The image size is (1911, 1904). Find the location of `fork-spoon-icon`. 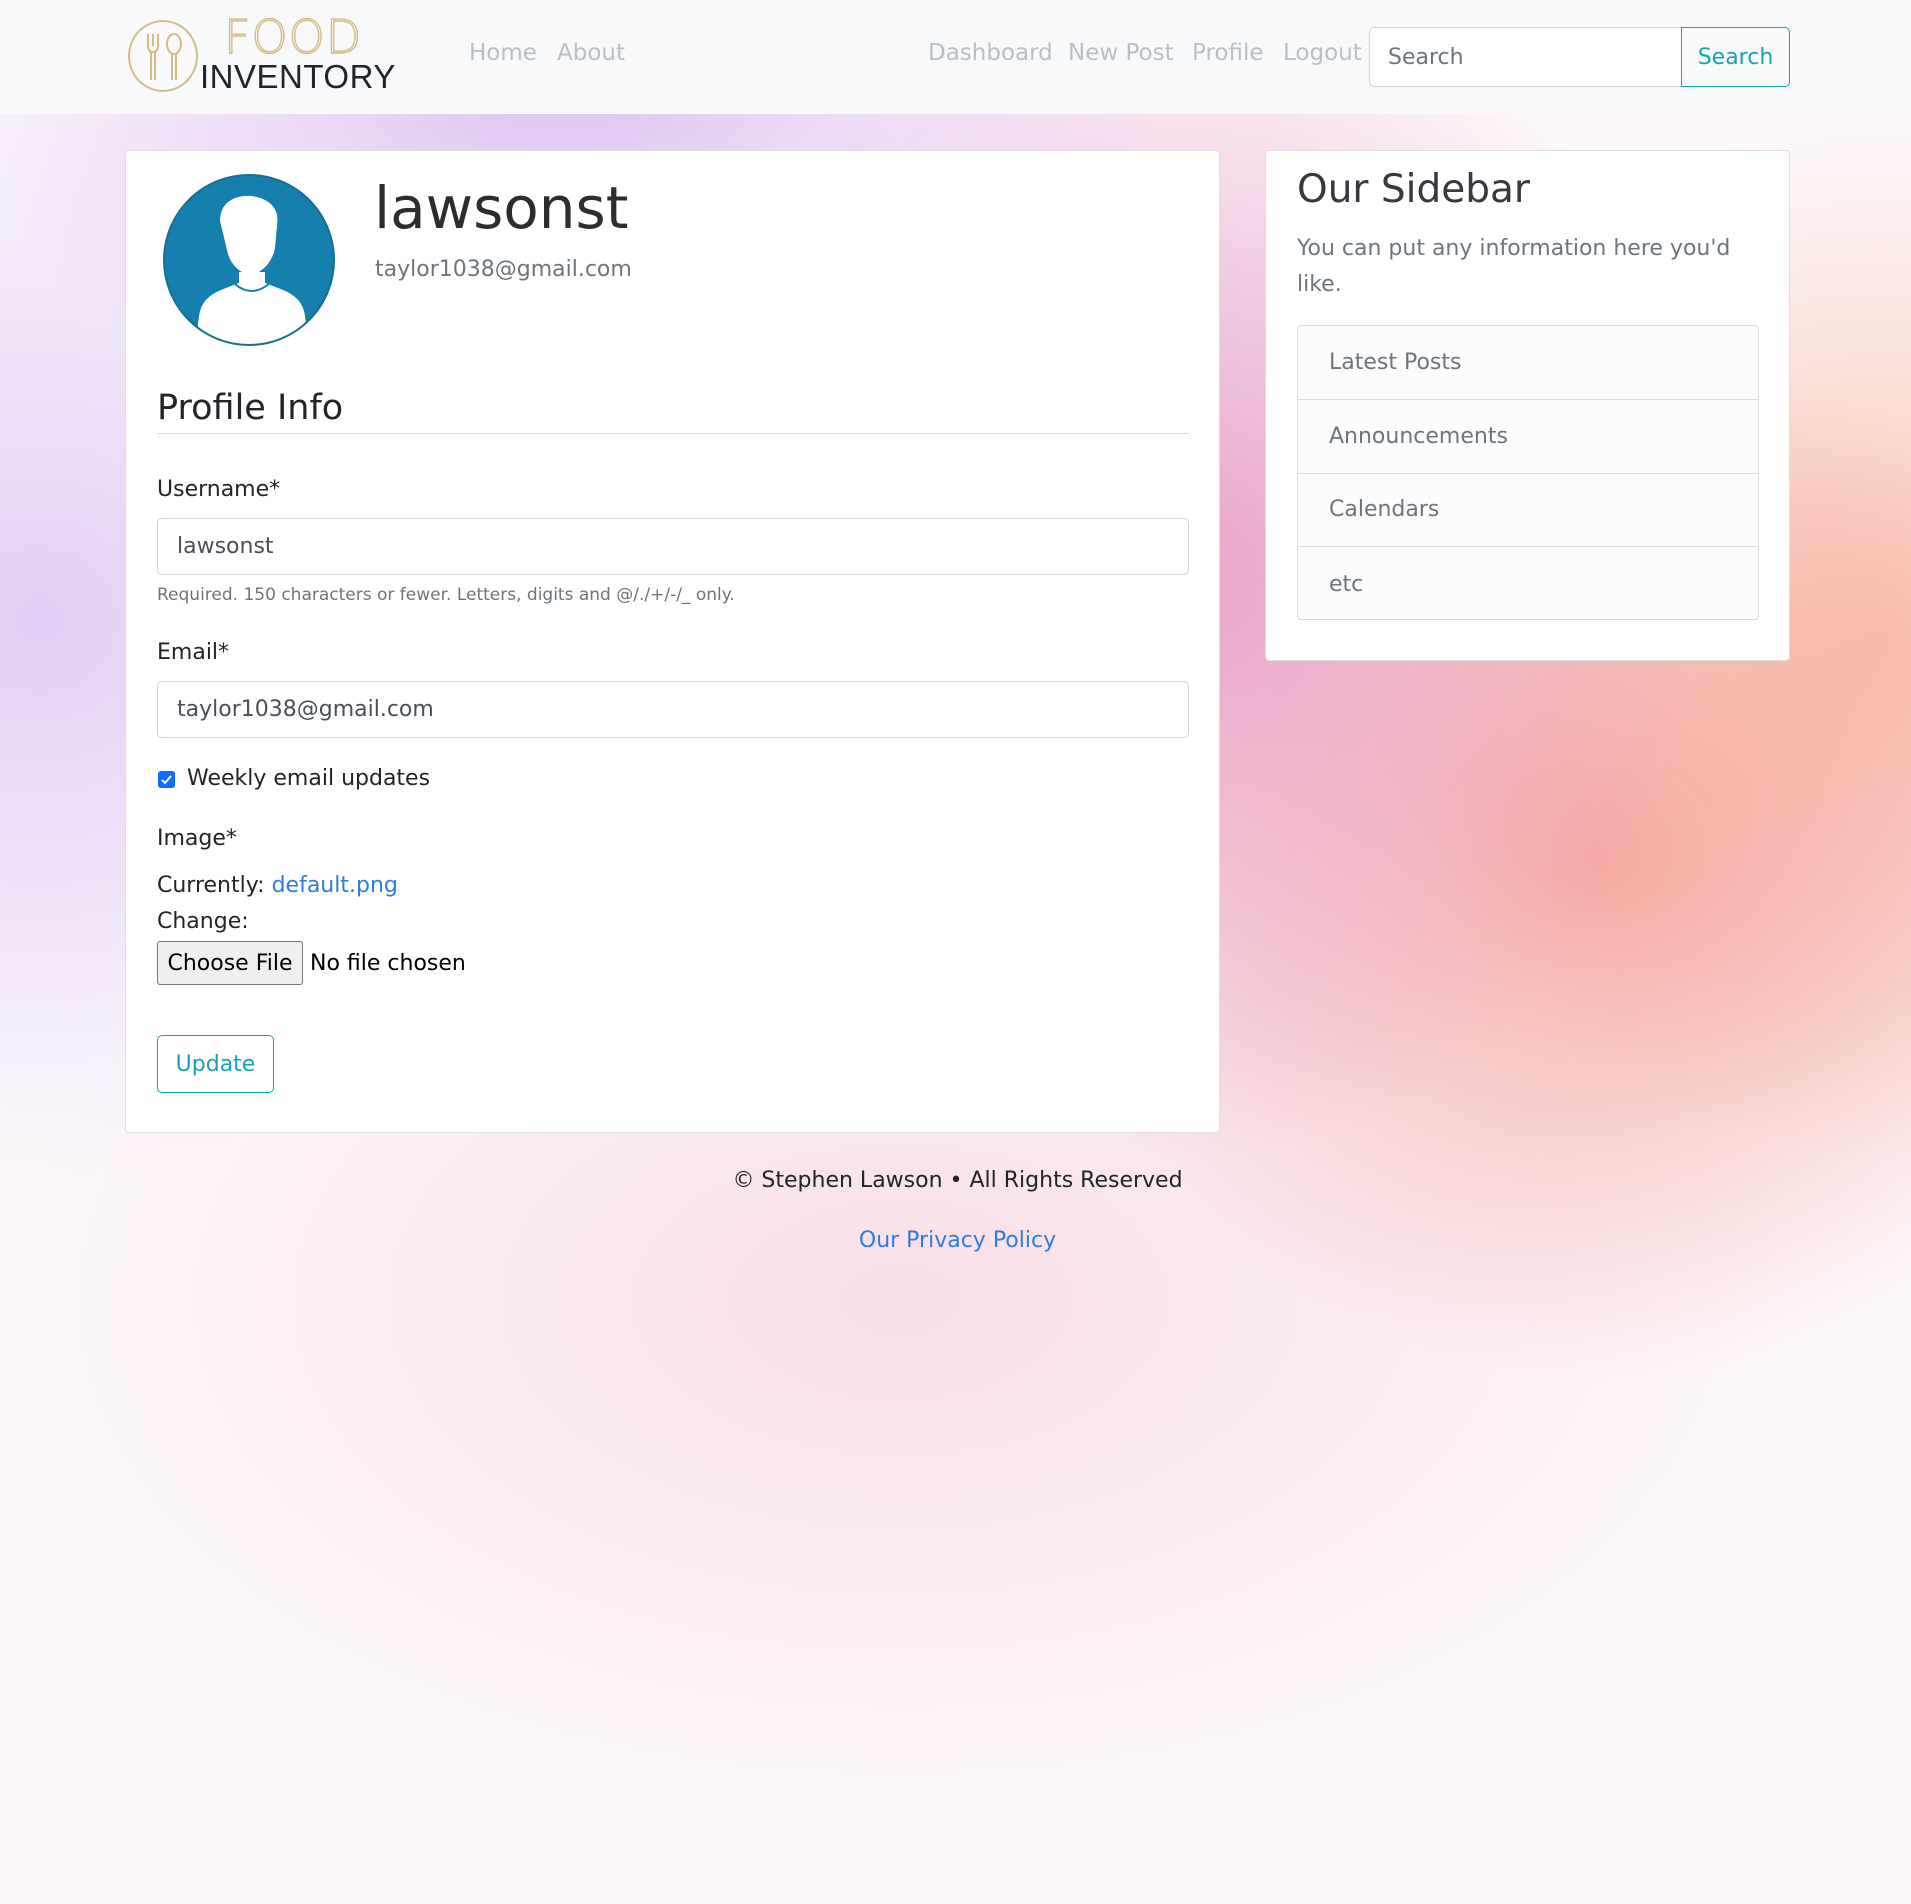

fork-spoon-icon is located at coordinates (163, 56).